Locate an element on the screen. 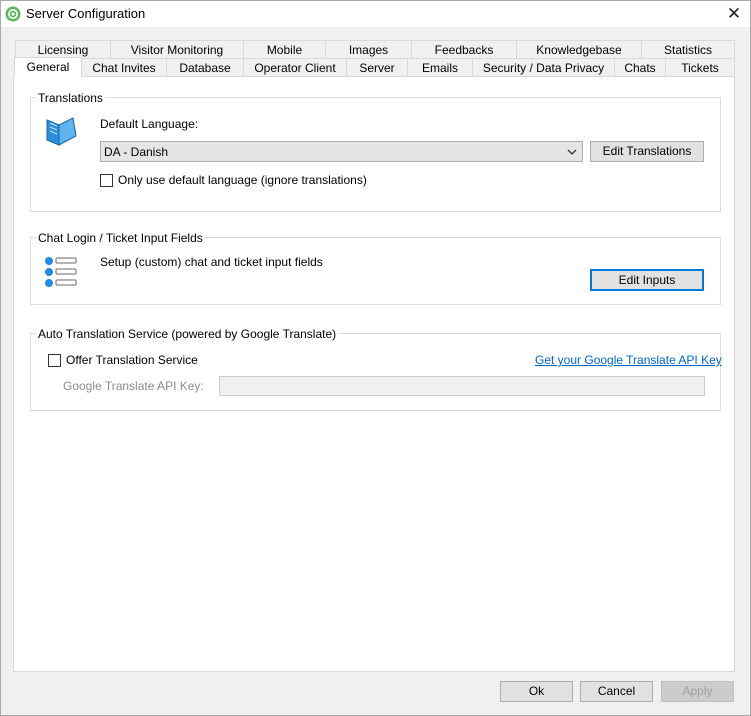 The height and width of the screenshot is (716, 751). tab-knowledgebase: Knowledgebase is located at coordinates (579, 49).